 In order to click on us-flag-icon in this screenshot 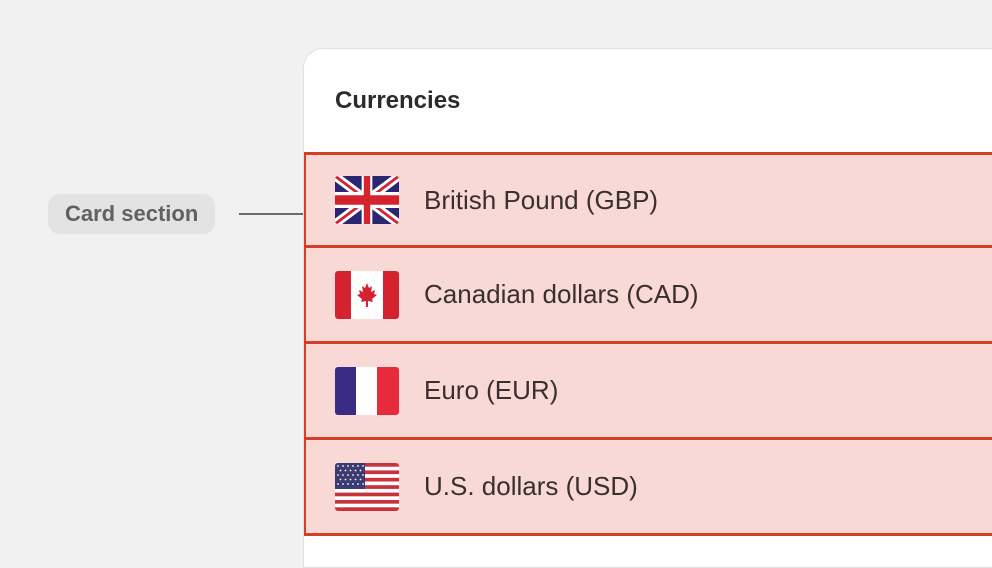, I will do `click(367, 486)`.